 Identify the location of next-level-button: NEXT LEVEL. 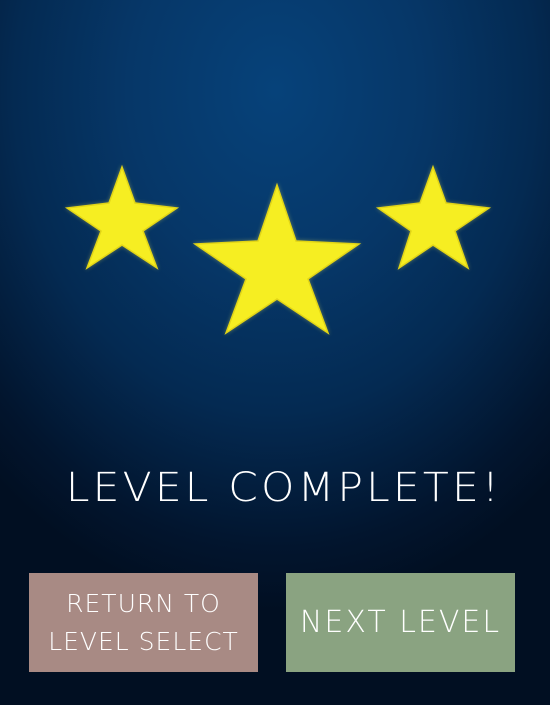
(400, 622).